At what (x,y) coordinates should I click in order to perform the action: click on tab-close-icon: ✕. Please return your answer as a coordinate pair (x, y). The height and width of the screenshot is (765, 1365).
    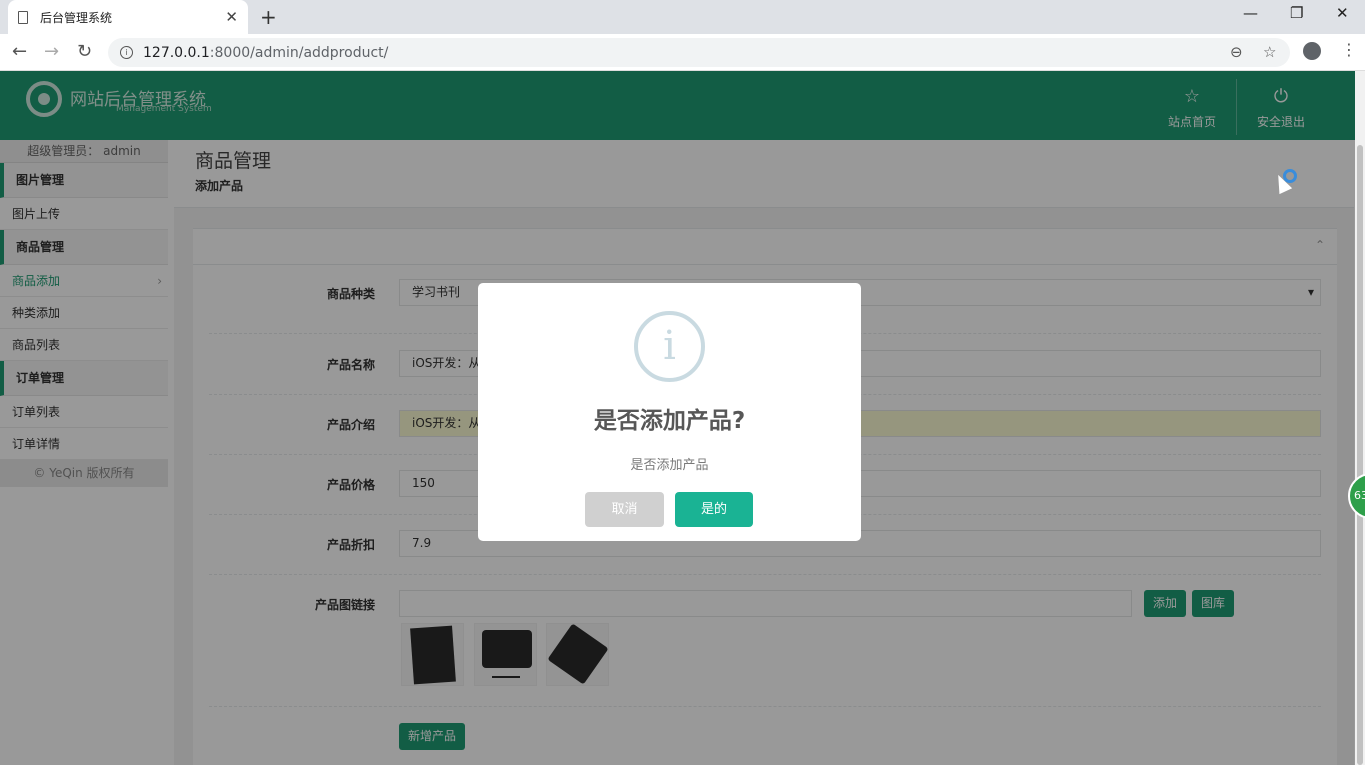
    Looking at the image, I should click on (231, 17).